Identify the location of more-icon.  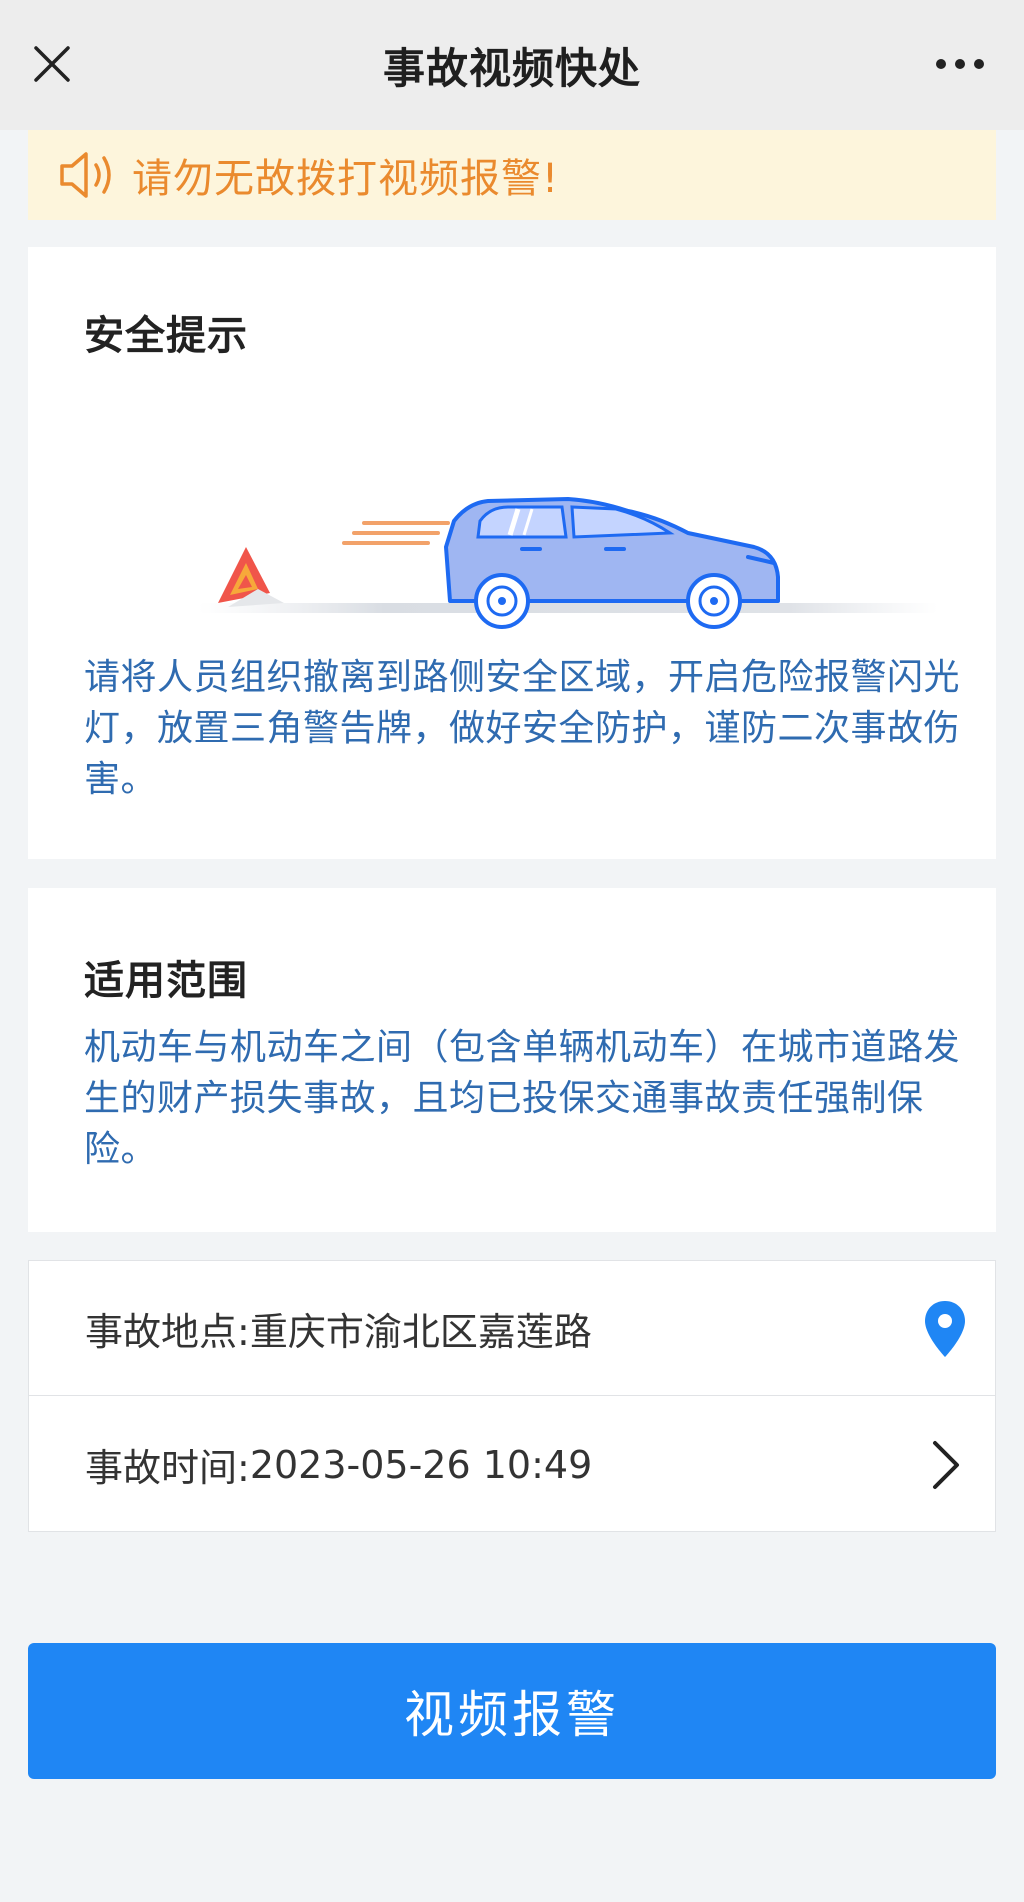
(960, 64).